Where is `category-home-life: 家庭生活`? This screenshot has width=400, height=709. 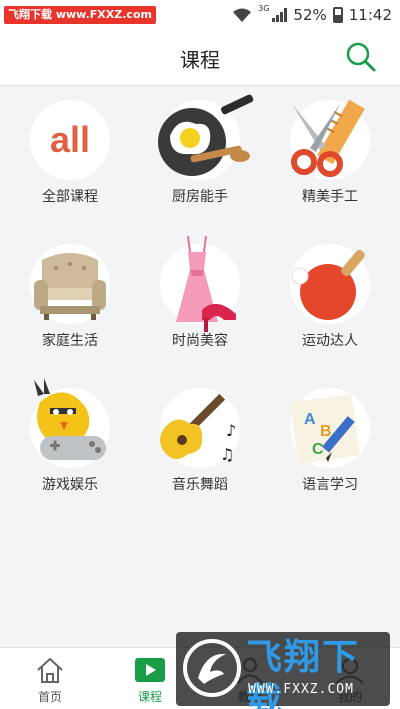
category-home-life: 家庭生活 is located at coordinates (70, 295).